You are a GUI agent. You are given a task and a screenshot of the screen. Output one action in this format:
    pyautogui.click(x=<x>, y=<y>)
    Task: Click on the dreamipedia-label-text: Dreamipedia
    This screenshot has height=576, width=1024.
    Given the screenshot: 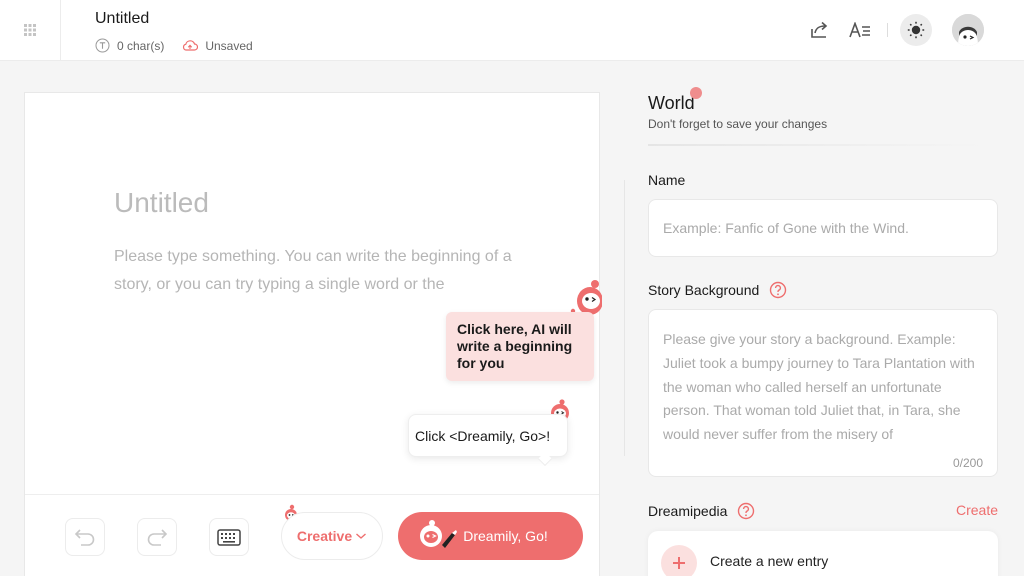 What is the action you would take?
    pyautogui.click(x=688, y=511)
    